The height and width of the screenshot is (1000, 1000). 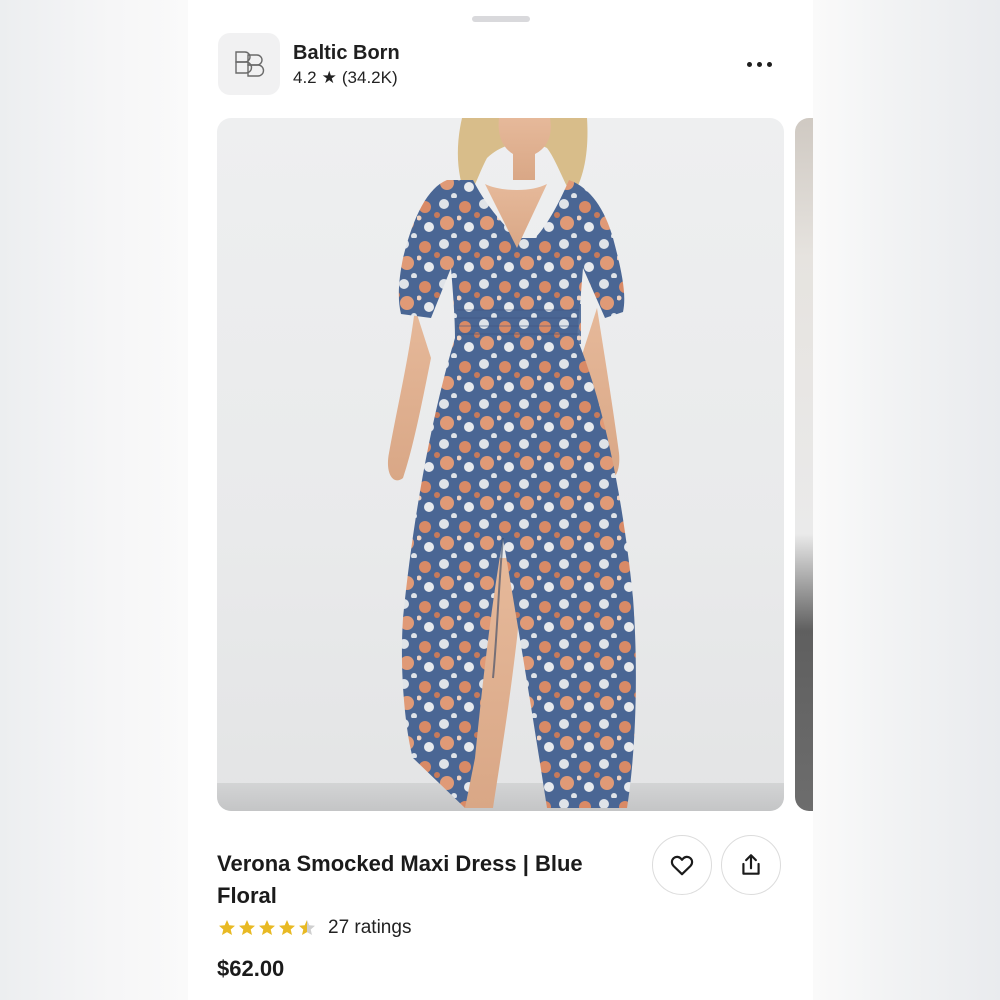 I want to click on seller-name: Baltic Born, so click(x=346, y=53).